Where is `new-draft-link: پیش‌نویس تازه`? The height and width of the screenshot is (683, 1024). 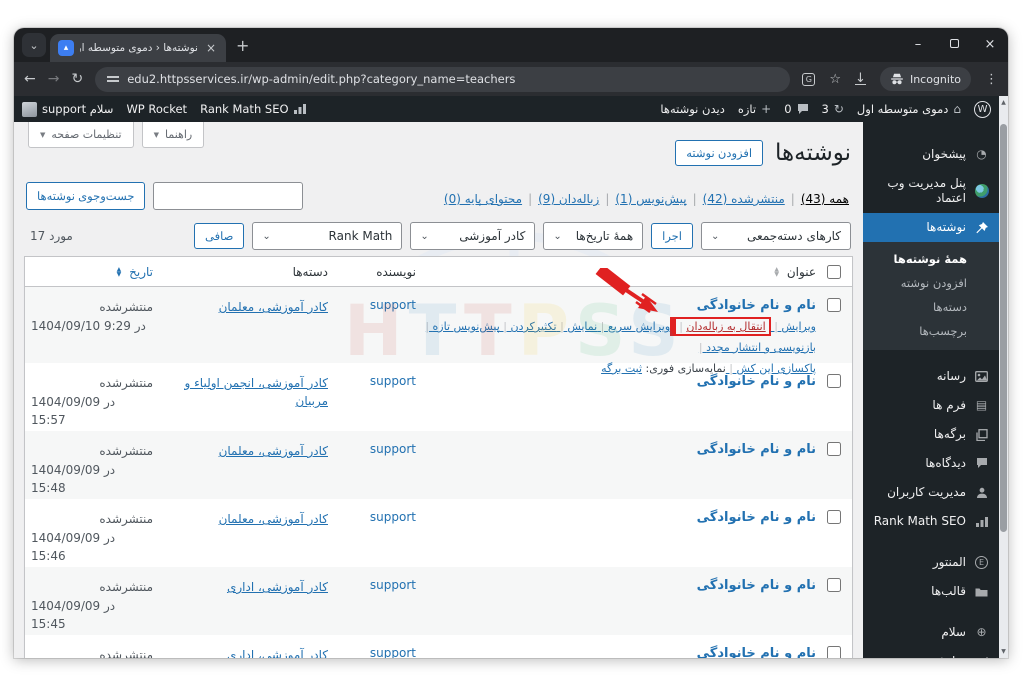 new-draft-link: پیش‌نویس تازه is located at coordinates (462, 326).